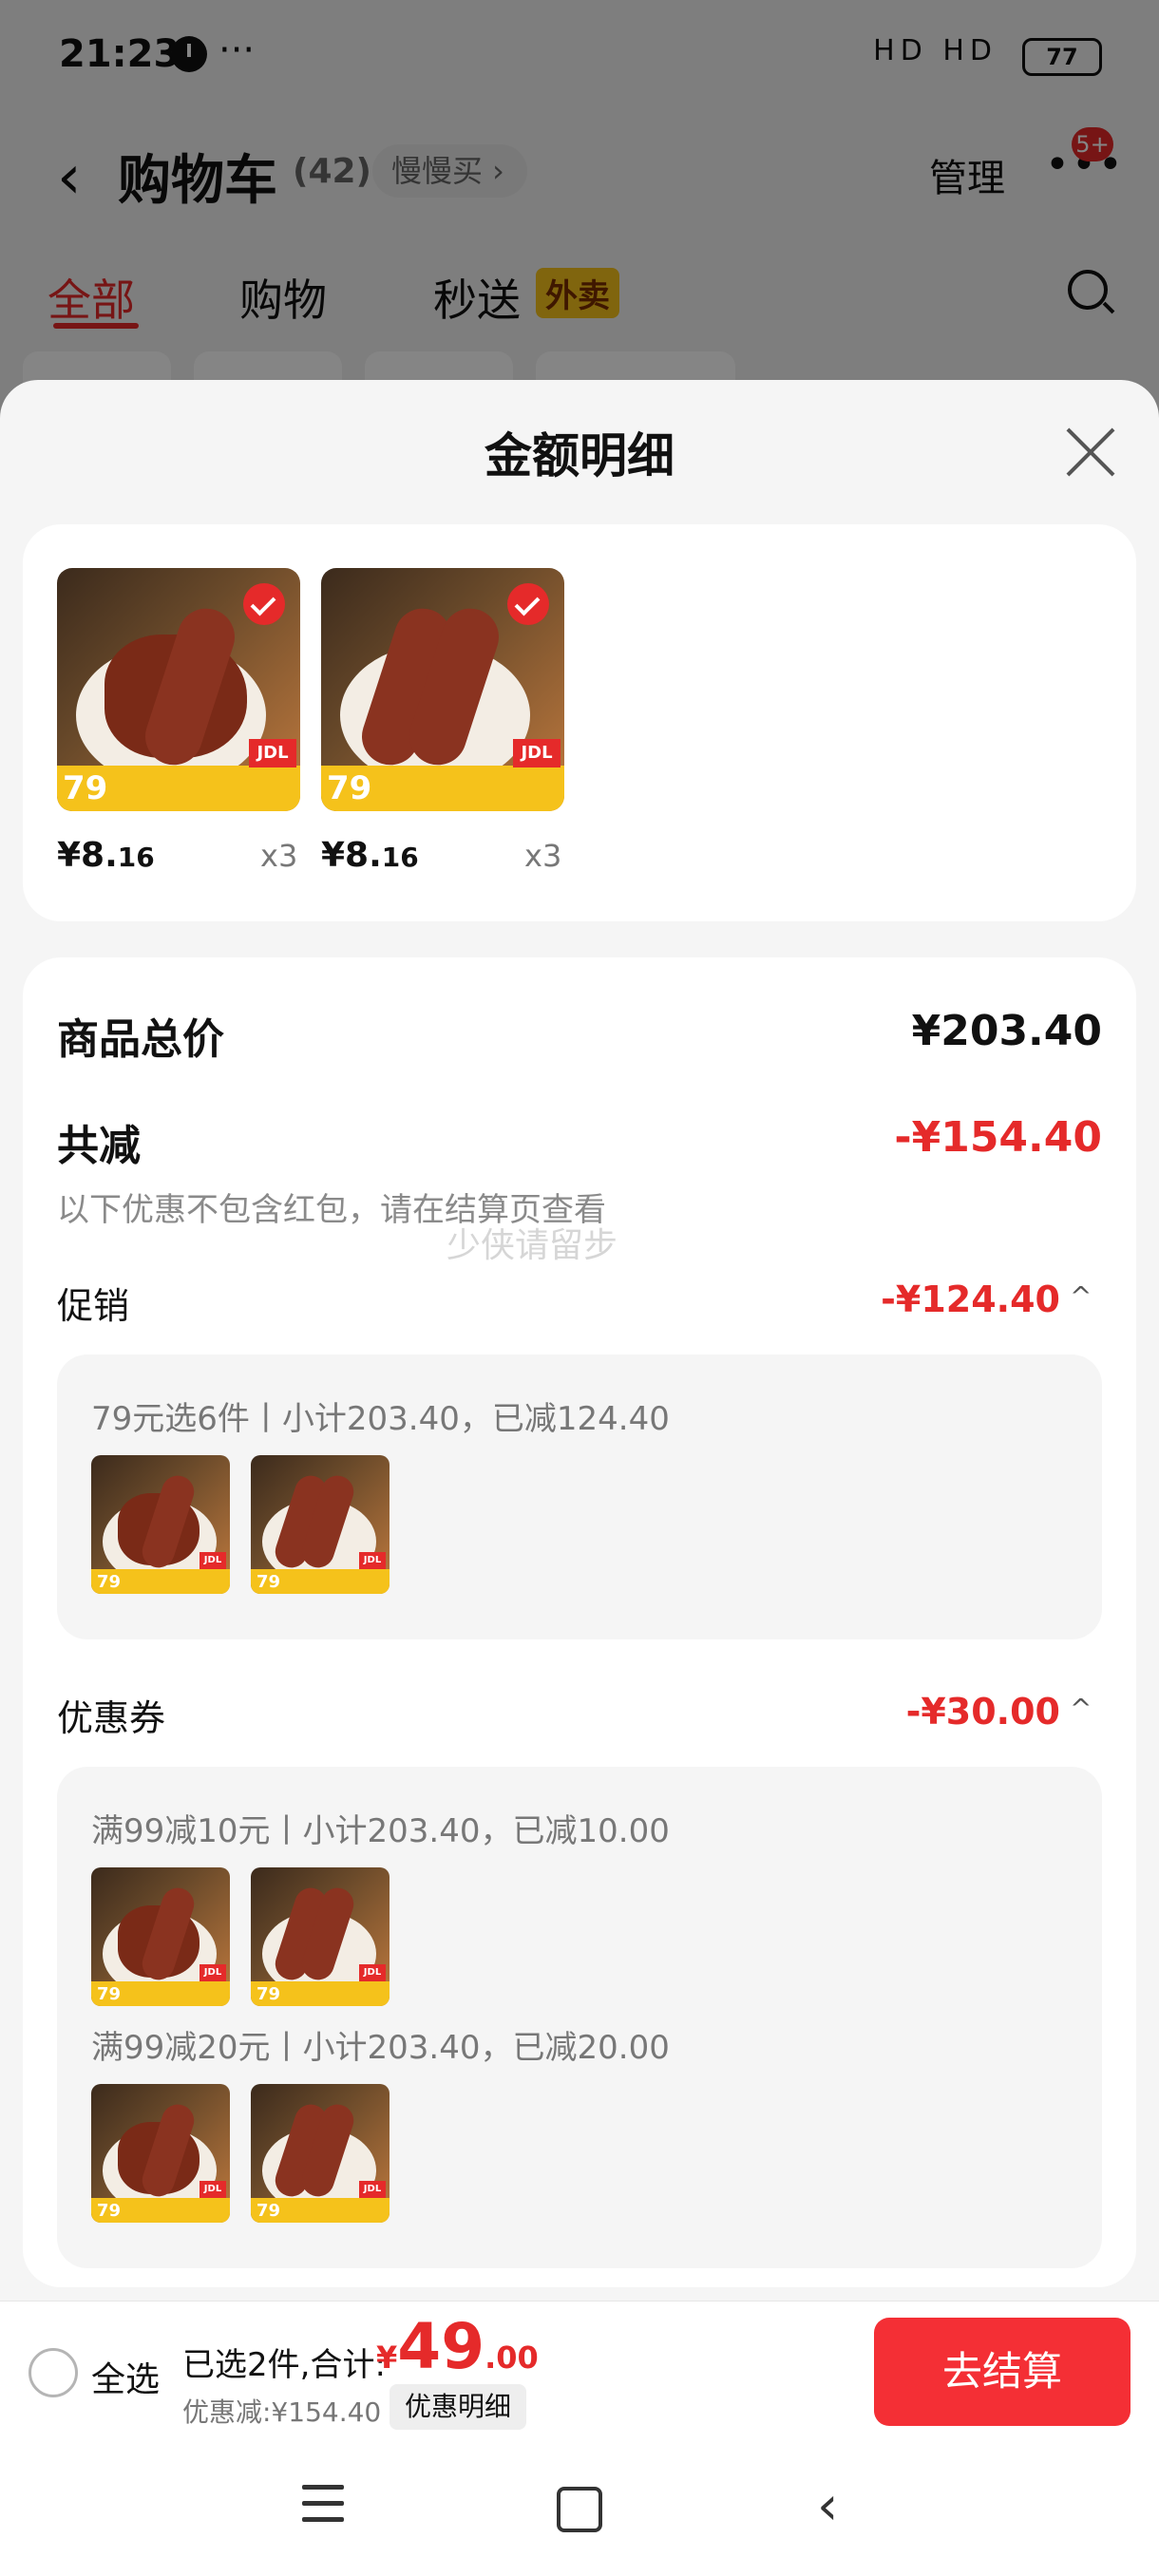 Image resolution: width=1159 pixels, height=2576 pixels. What do you see at coordinates (284, 2365) in the screenshot?
I see `selected-summary: 已选2件,合计:` at bounding box center [284, 2365].